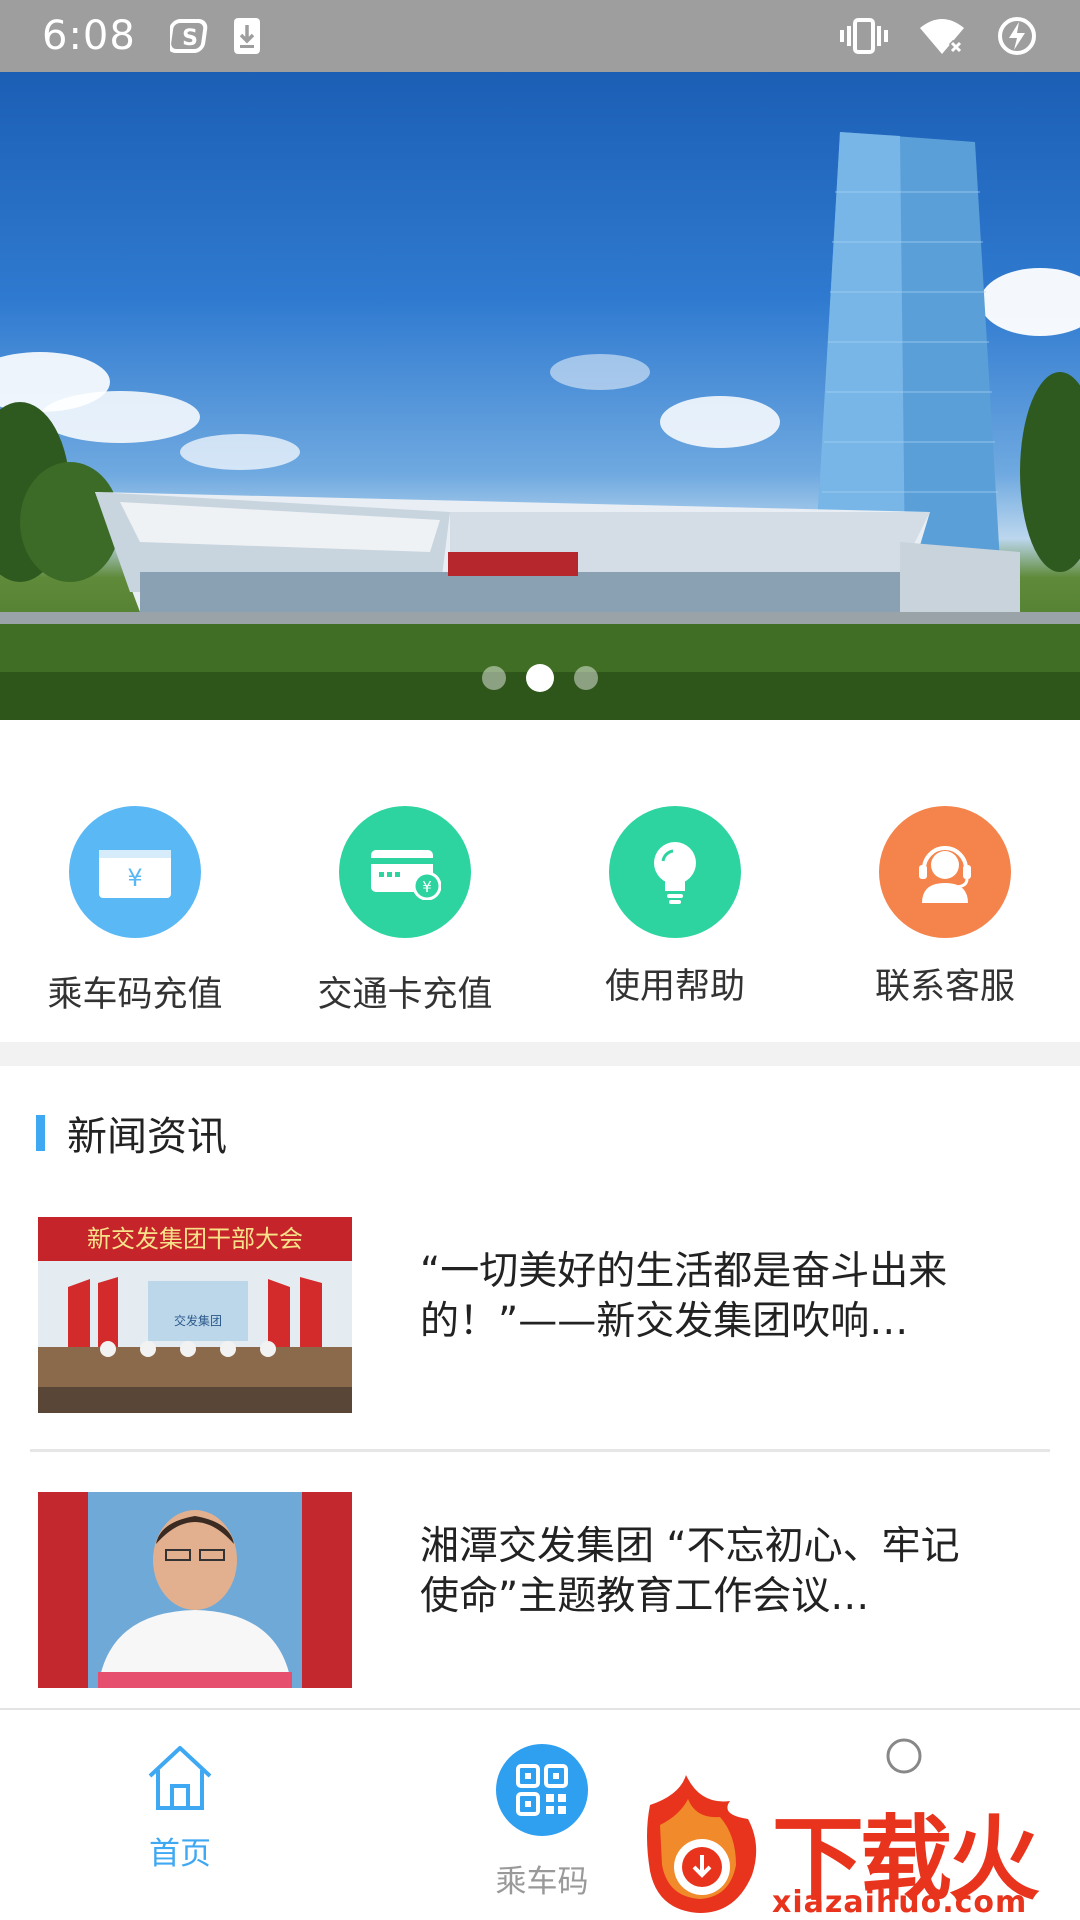 Image resolution: width=1080 pixels, height=1920 pixels. What do you see at coordinates (247, 36) in the screenshot?
I see `download-icon` at bounding box center [247, 36].